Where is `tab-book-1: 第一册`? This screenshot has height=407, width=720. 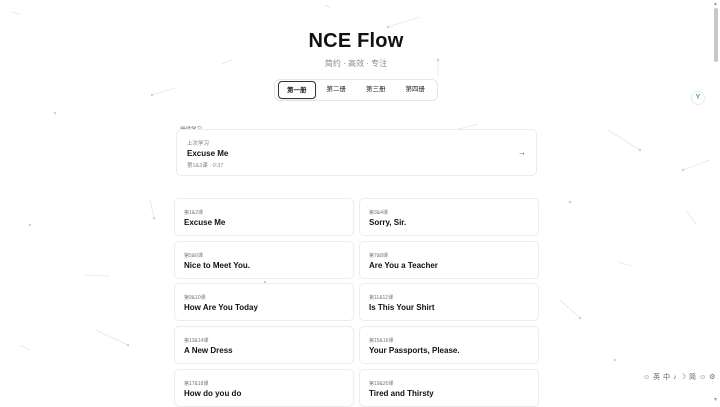
tab-book-1: 第一册 is located at coordinates (296, 90).